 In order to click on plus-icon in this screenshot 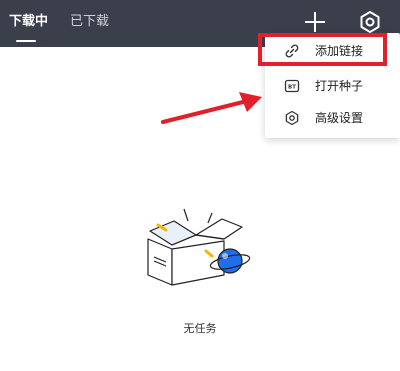, I will do `click(315, 22)`.